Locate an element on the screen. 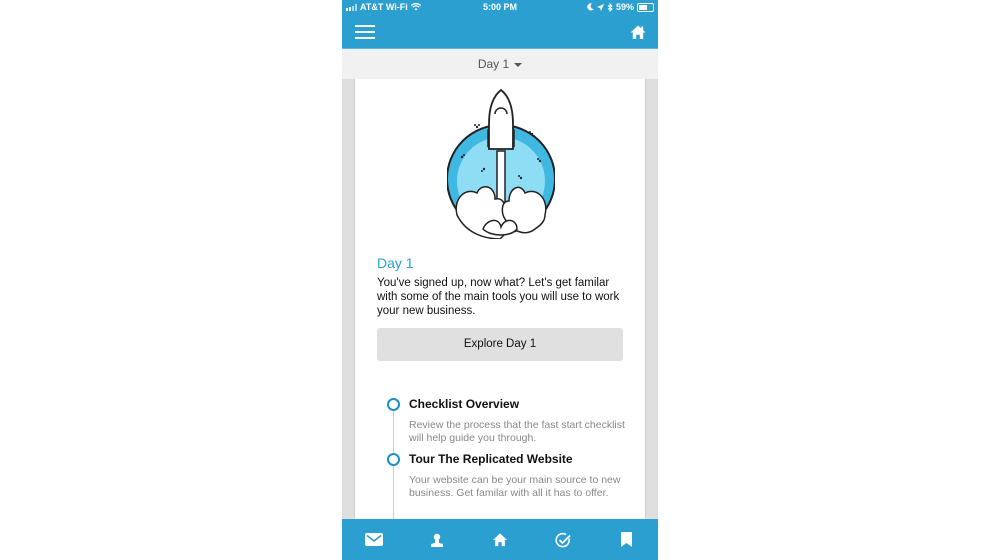  profile-icon is located at coordinates (436, 540).